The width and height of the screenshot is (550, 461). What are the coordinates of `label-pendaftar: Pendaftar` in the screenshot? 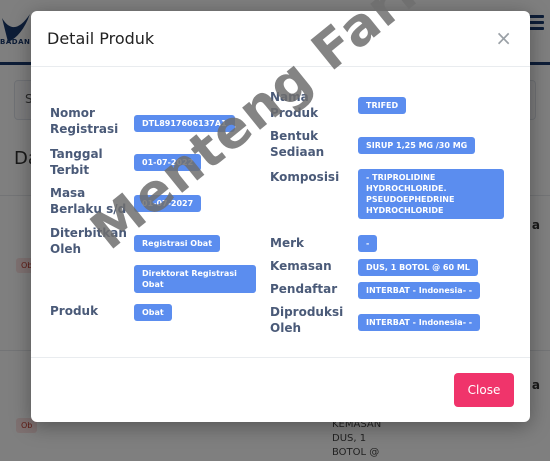 It's located at (304, 289).